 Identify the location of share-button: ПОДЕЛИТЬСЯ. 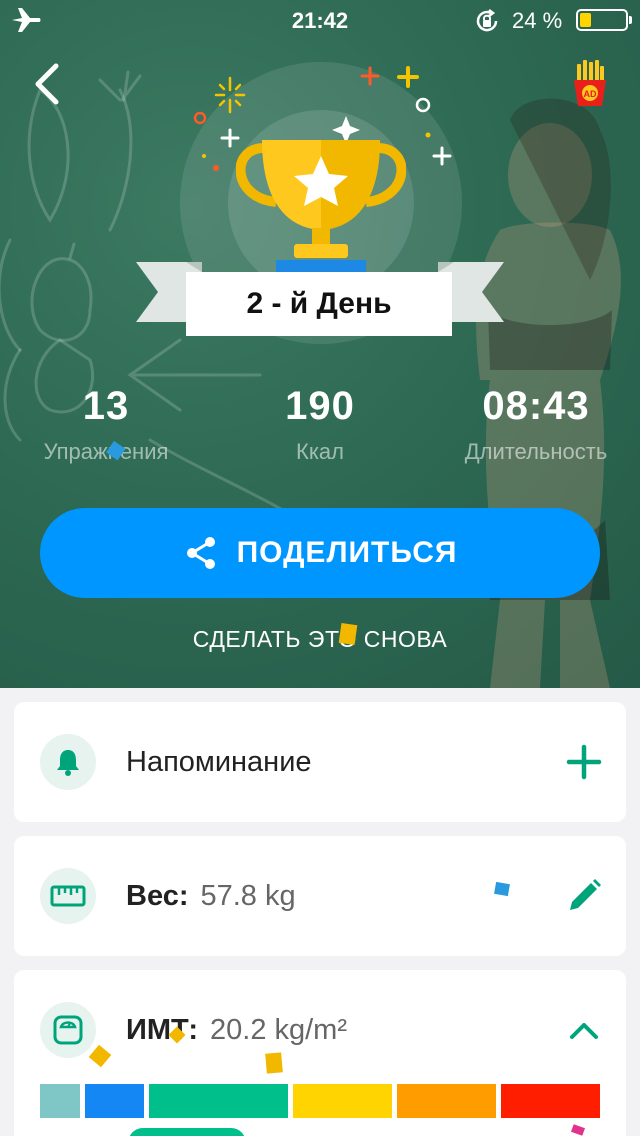
(320, 553).